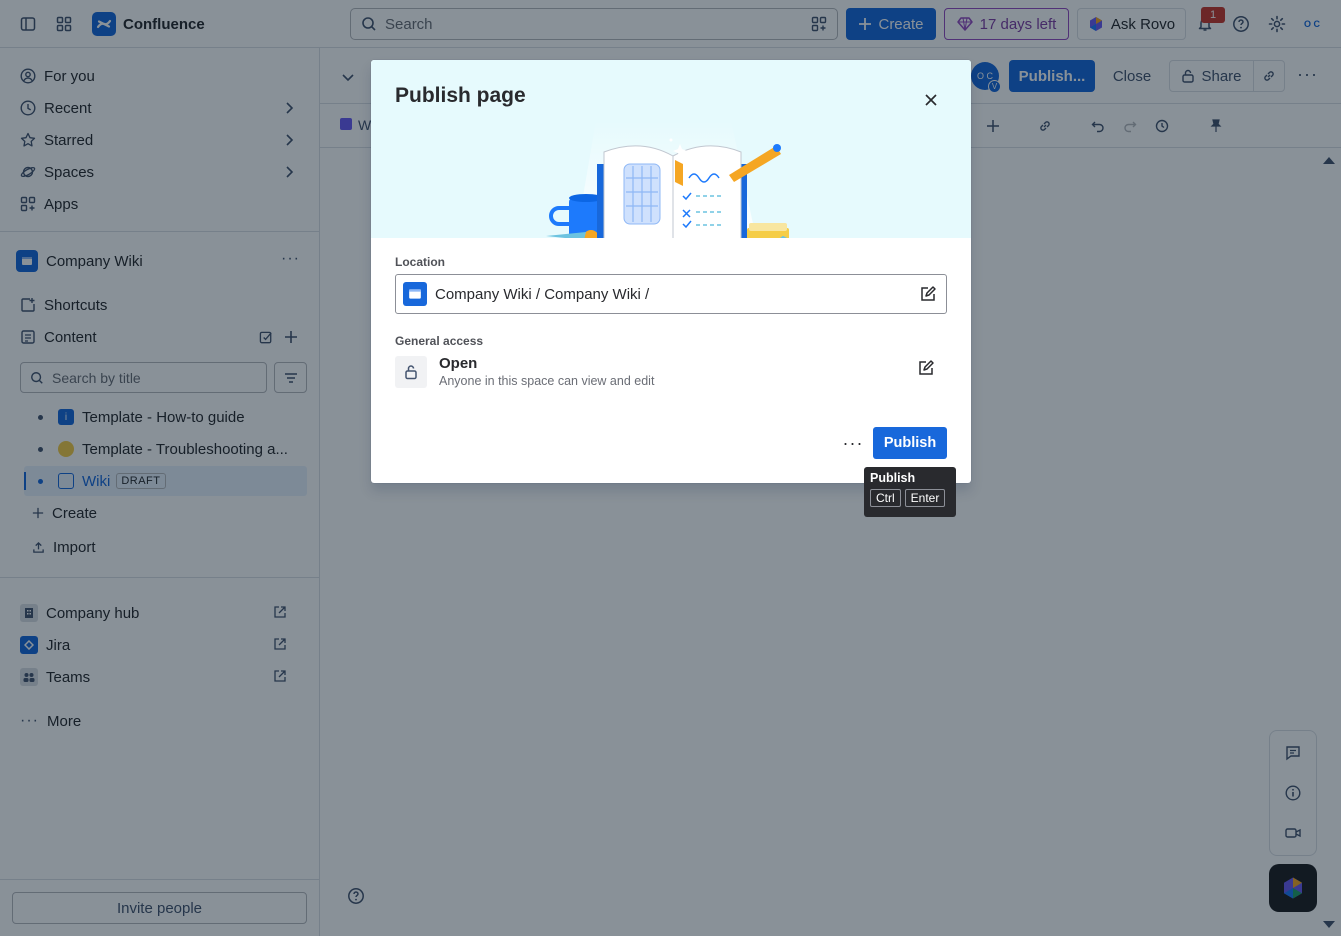  I want to click on publish-button: Publish, so click(910, 443).